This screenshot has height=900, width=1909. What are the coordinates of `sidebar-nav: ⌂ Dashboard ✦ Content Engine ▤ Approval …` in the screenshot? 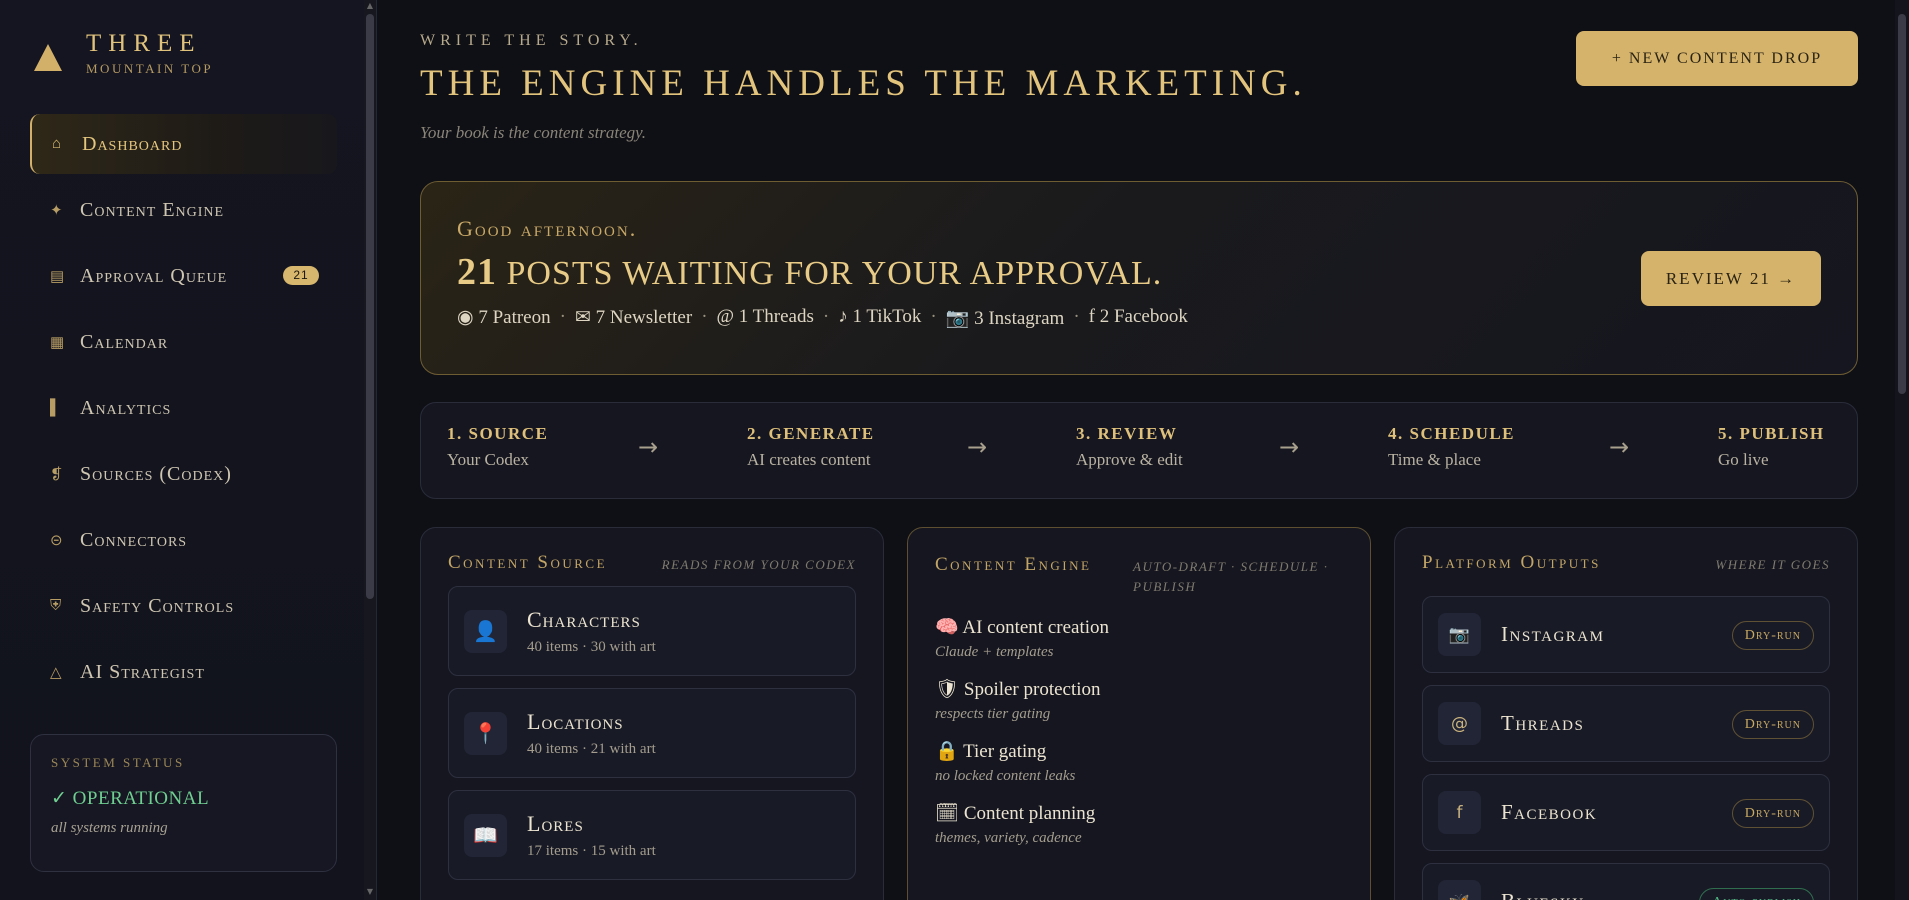 It's located at (183, 411).